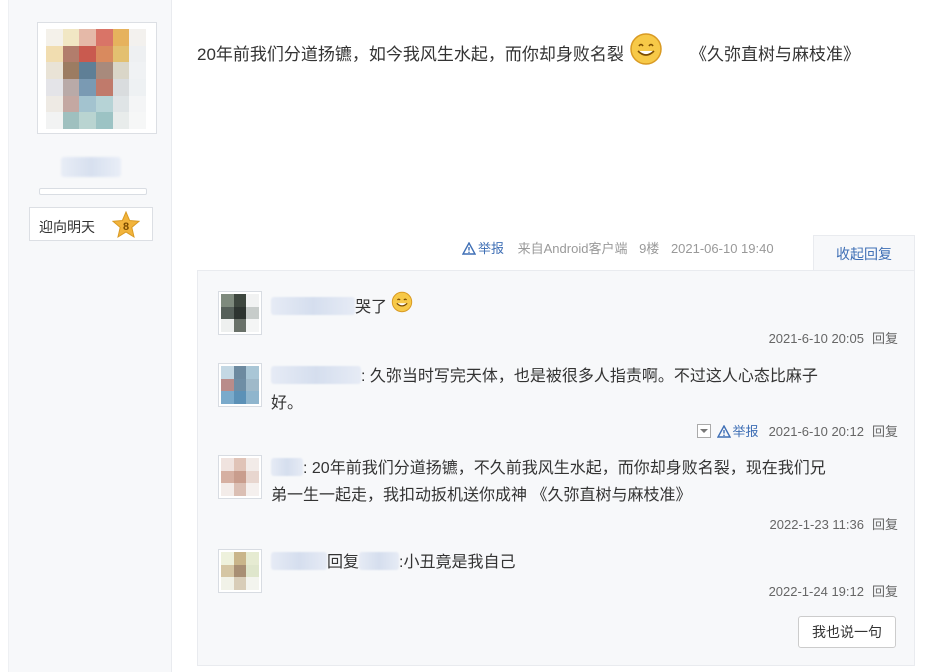  What do you see at coordinates (816, 524) in the screenshot?
I see `reply-time: 2022-1-23 11:36` at bounding box center [816, 524].